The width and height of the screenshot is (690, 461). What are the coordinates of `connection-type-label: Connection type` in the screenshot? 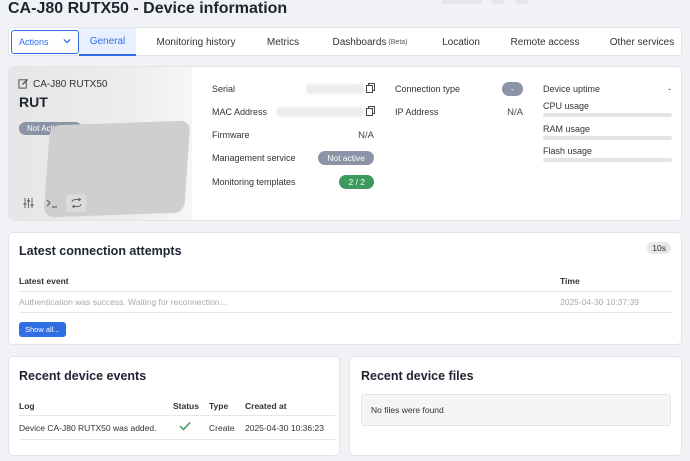 It's located at (428, 89).